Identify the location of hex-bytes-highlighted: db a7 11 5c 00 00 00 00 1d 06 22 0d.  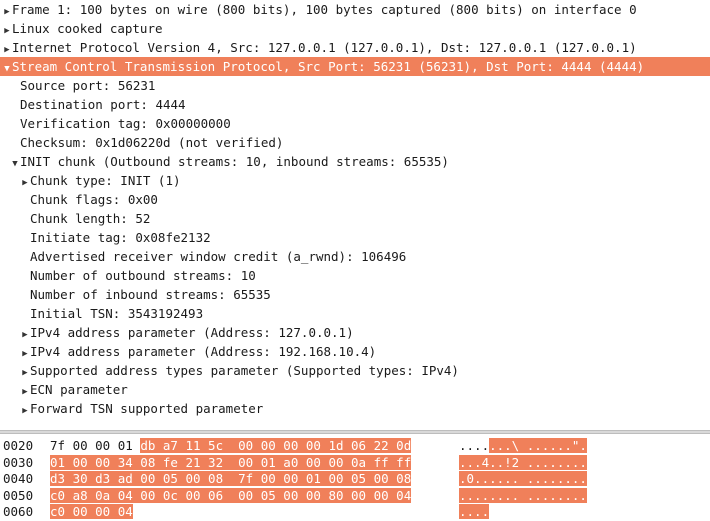
(276, 445).